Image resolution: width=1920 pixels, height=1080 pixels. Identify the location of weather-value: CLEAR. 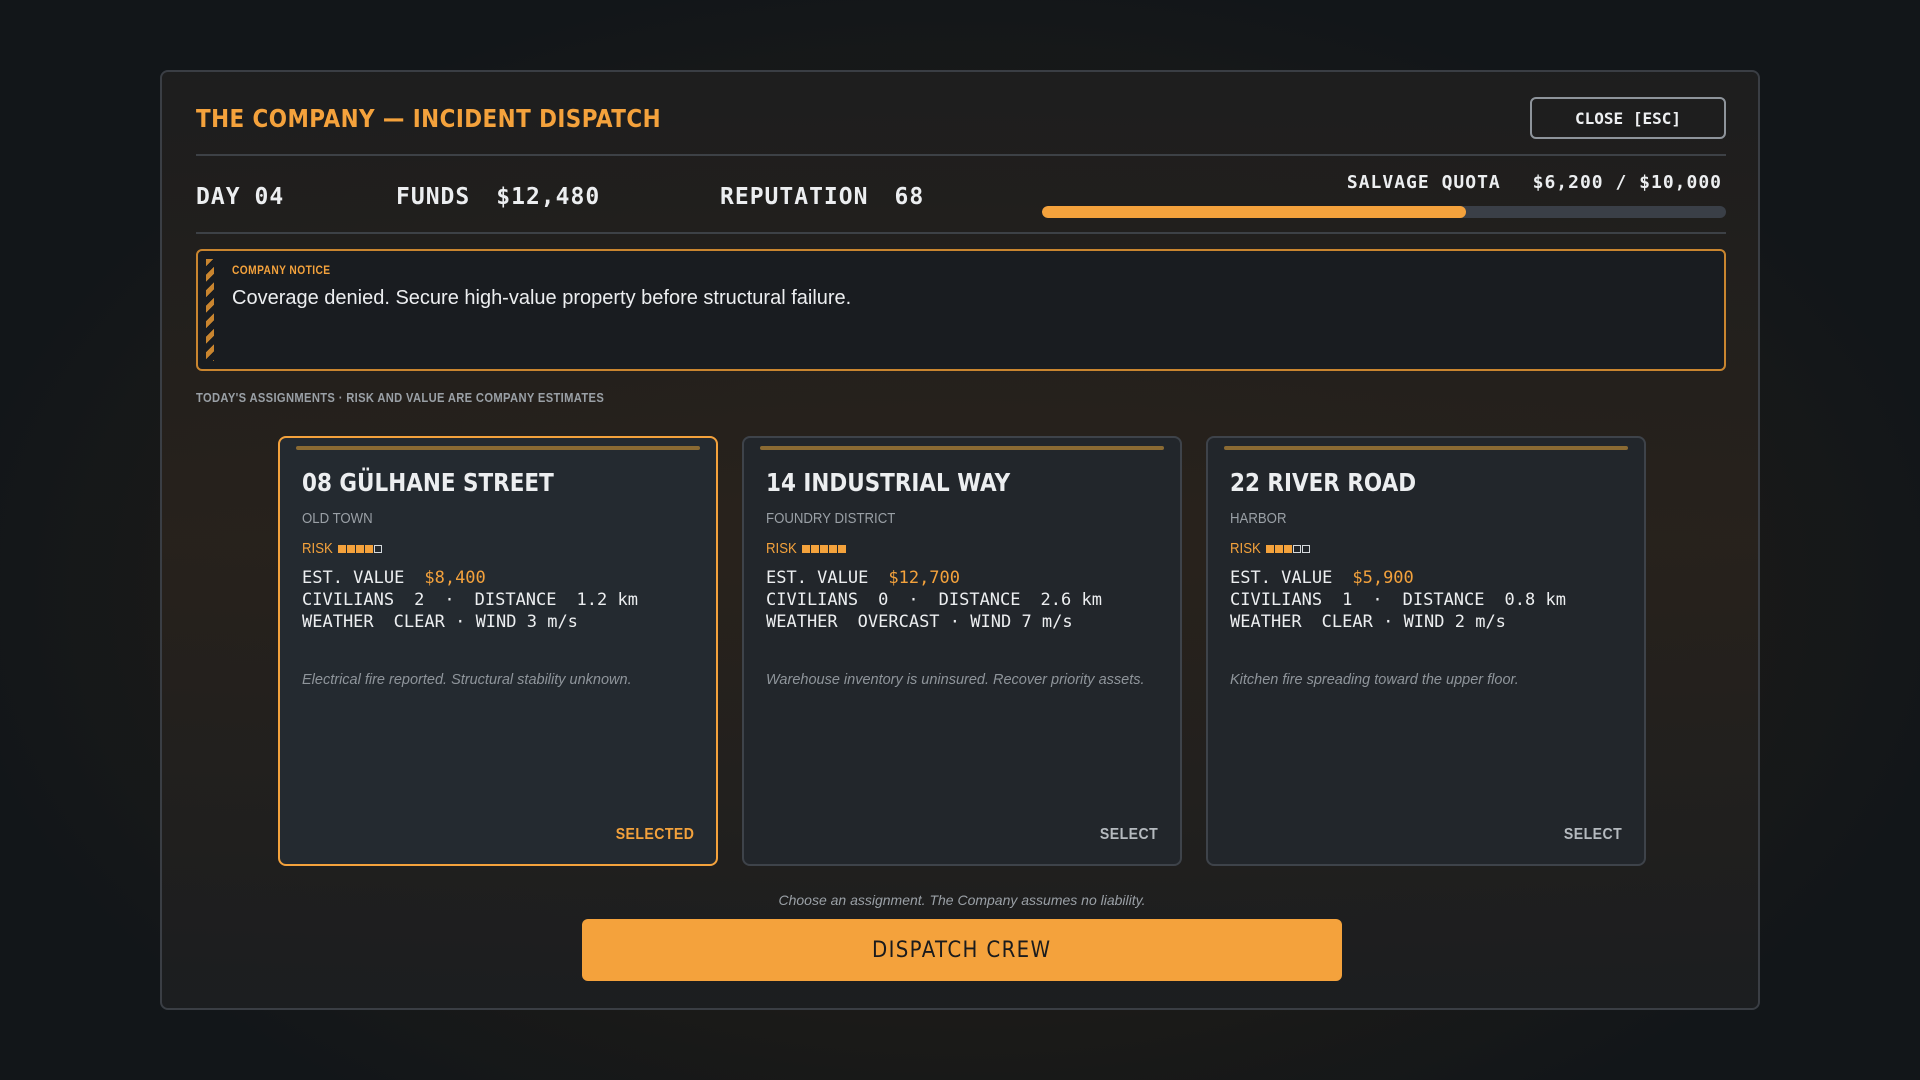
(1347, 622).